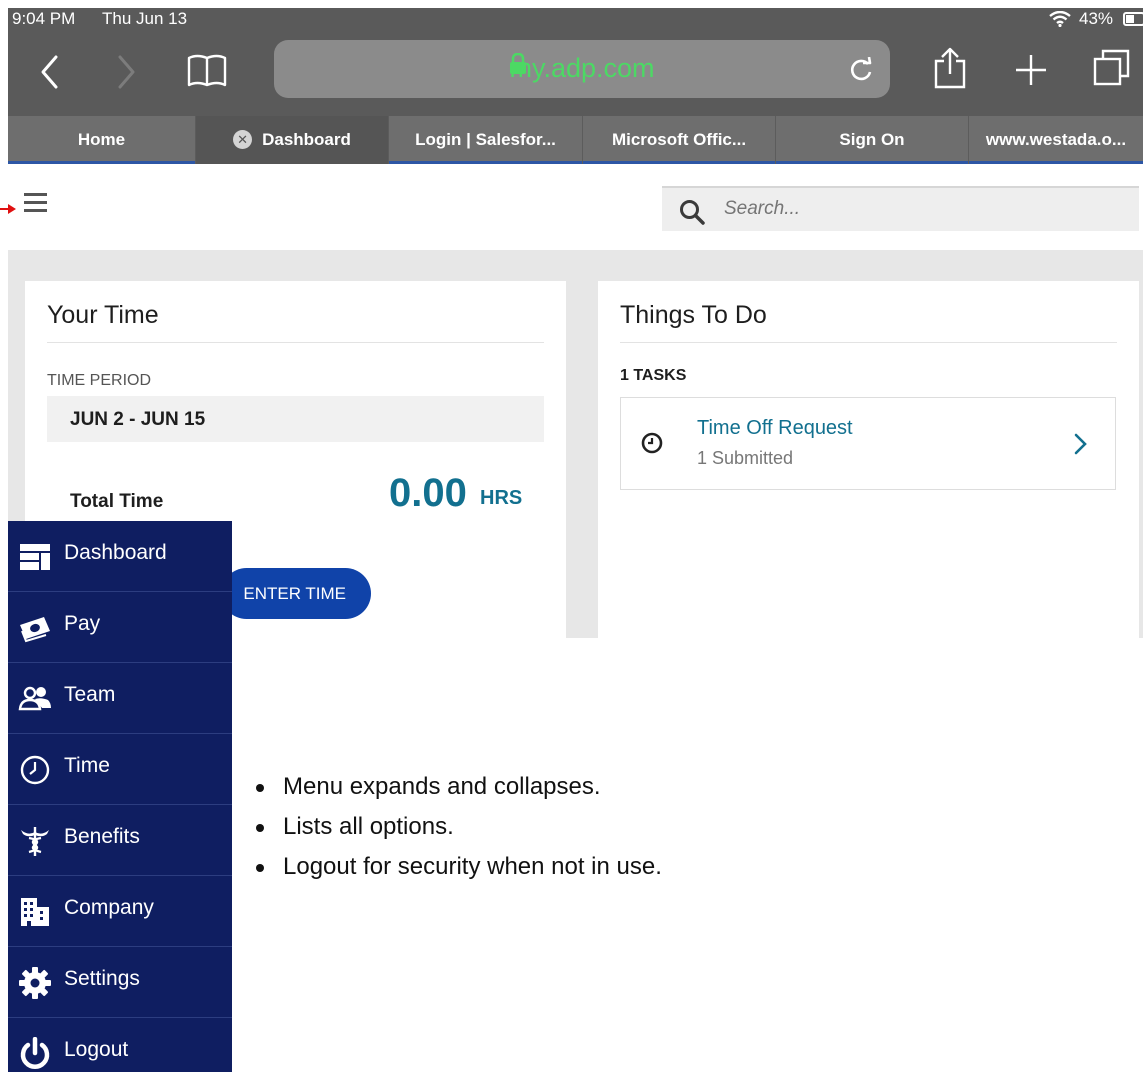 Image resolution: width=1143 pixels, height=1089 pixels. I want to click on bookmarks-icon, so click(207, 70).